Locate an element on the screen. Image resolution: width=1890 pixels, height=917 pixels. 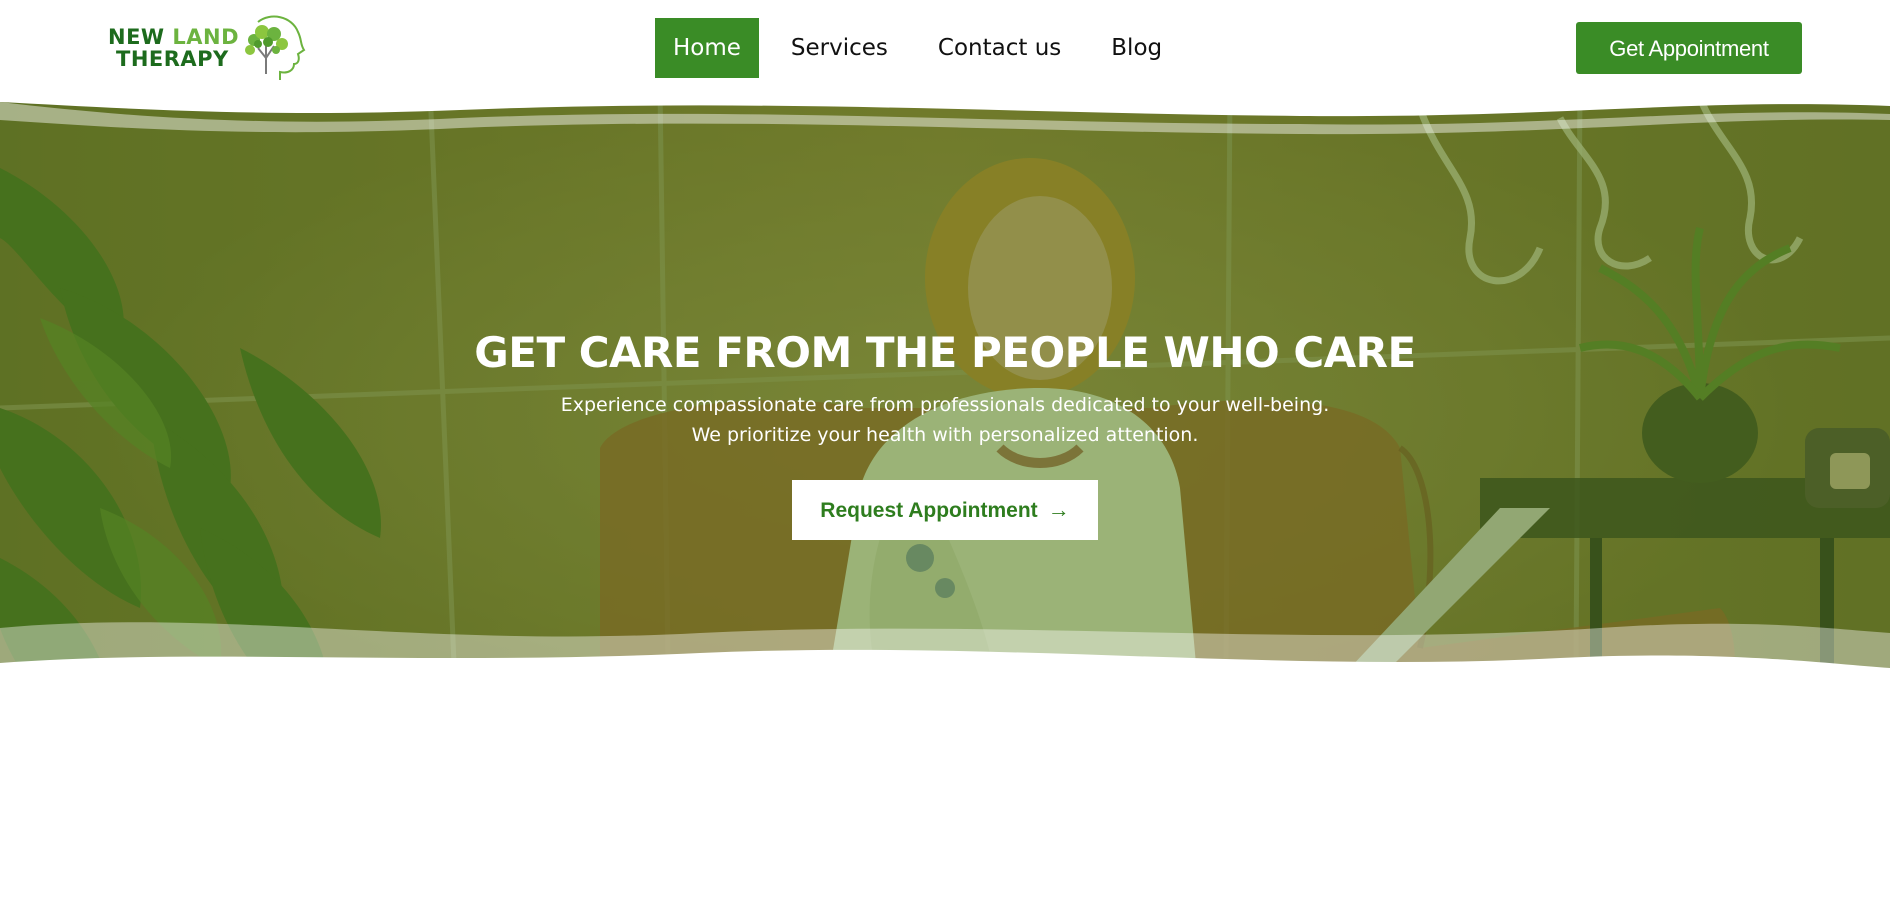
logo: NEW LAND THERAPY is located at coordinates (208, 47).